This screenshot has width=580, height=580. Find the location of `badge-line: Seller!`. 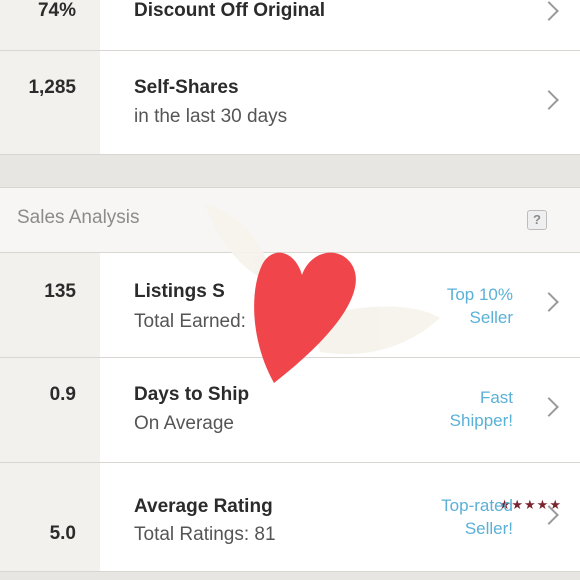

badge-line: Seller! is located at coordinates (488, 528).